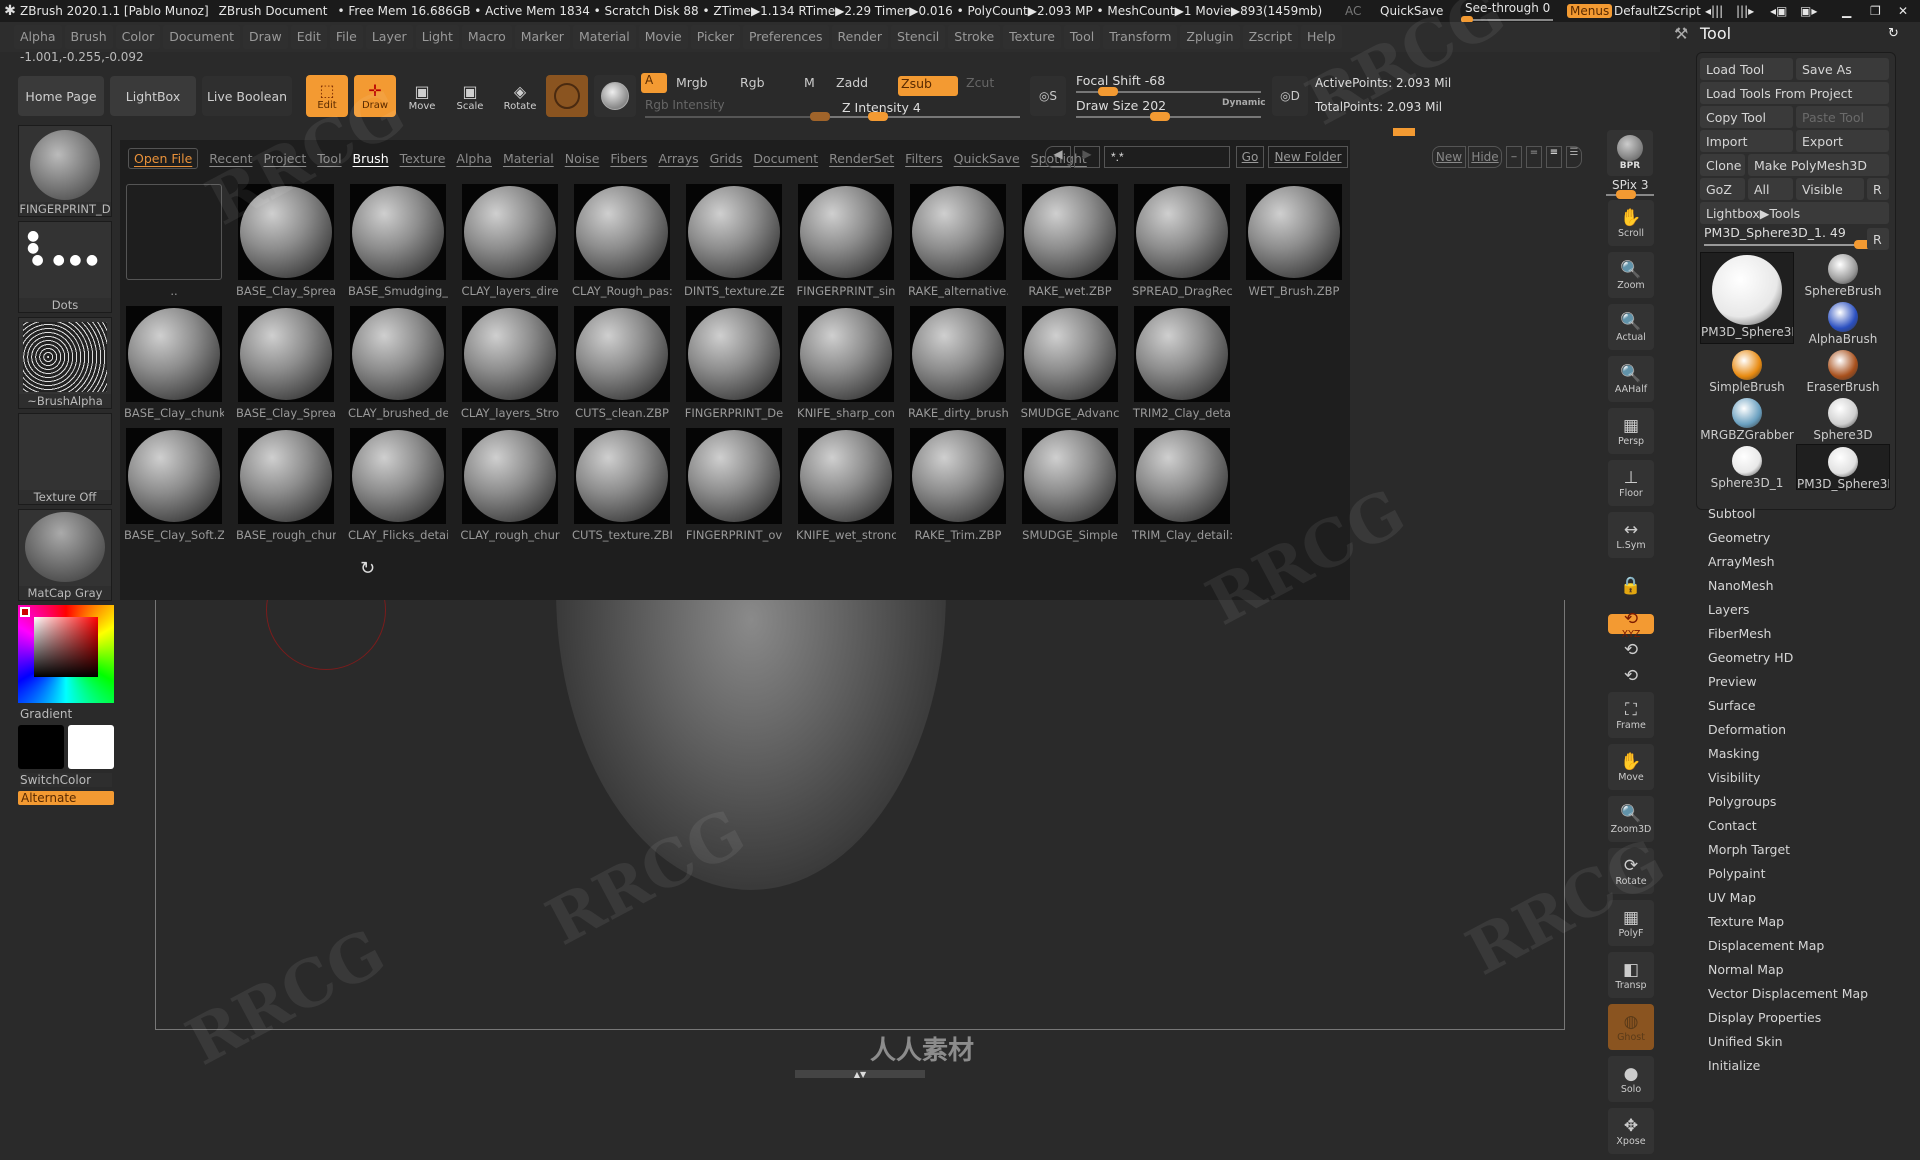 The width and height of the screenshot is (1920, 1160). What do you see at coordinates (329, 158) in the screenshot?
I see `lightbox-tab-tool: Tool` at bounding box center [329, 158].